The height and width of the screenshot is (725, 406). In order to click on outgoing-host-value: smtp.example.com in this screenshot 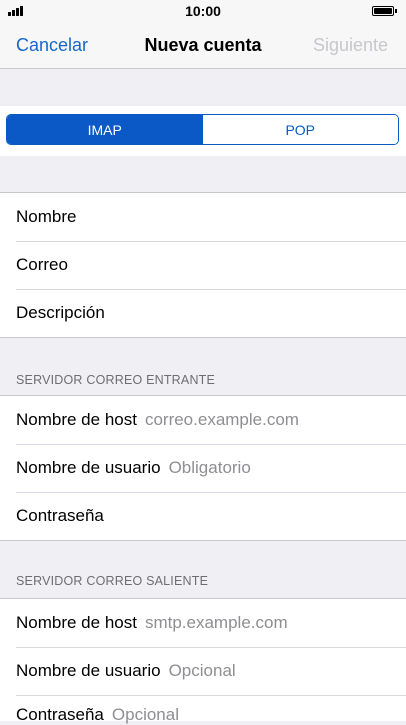, I will do `click(216, 622)`.